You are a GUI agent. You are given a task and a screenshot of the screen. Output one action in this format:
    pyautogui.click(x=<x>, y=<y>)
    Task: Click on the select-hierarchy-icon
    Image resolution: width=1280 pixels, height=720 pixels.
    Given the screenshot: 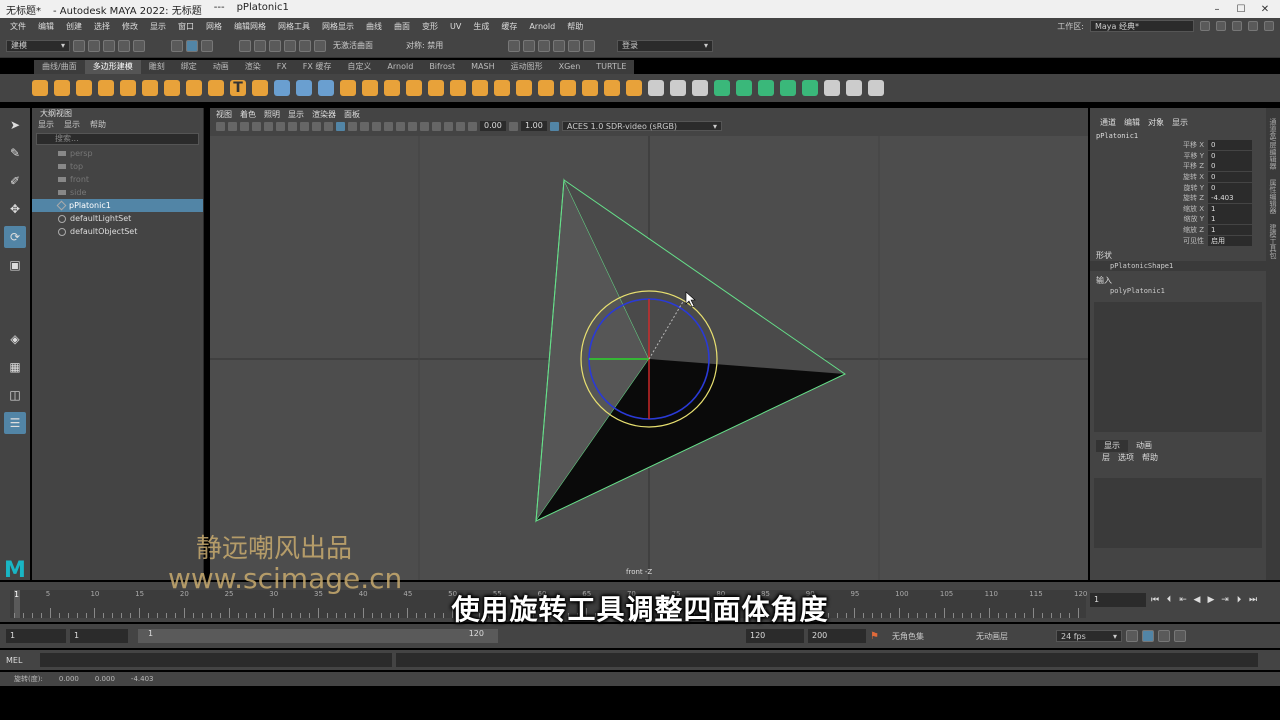 What is the action you would take?
    pyautogui.click(x=177, y=45)
    